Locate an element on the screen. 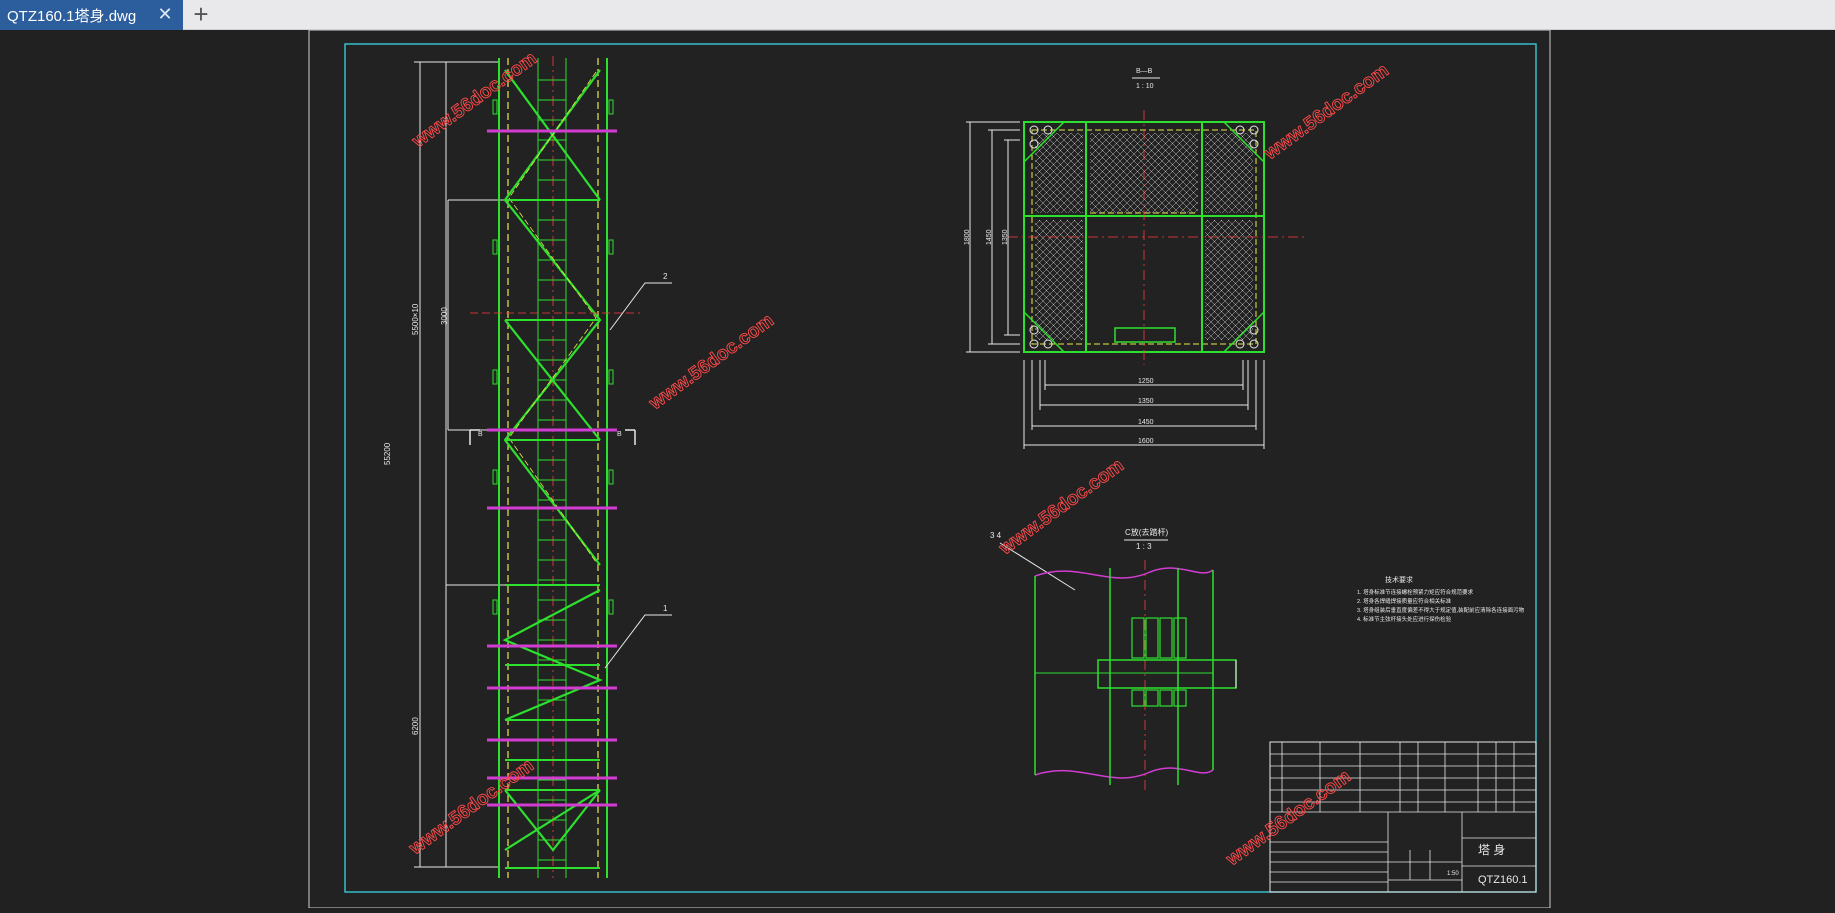 The image size is (1835, 913). callout-b-right: B is located at coordinates (619, 434).